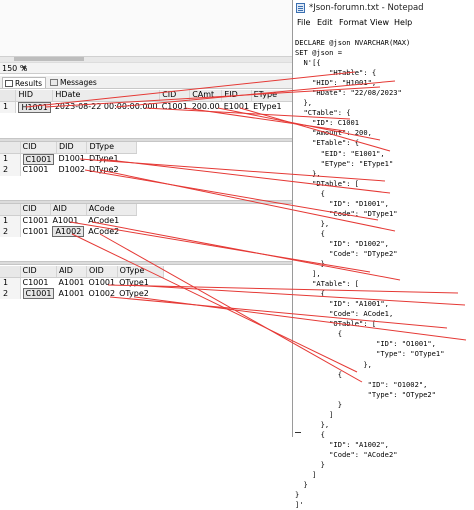 The image size is (474, 510). Describe the element at coordinates (369, 475) in the screenshot. I see `text-line: ]` at that location.